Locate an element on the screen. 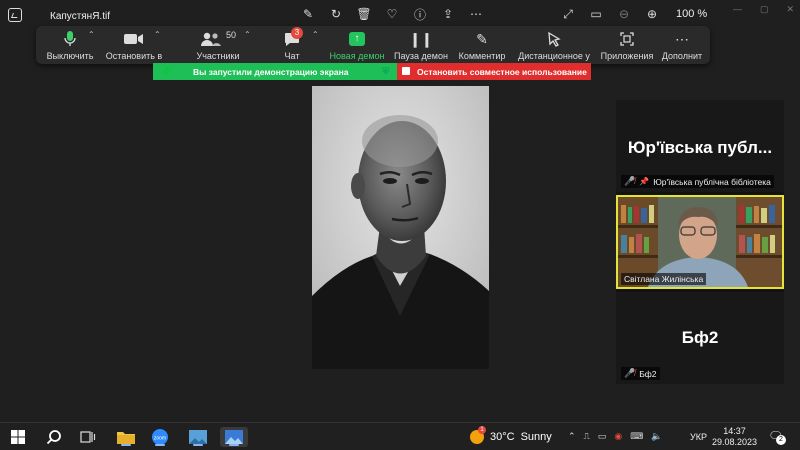 This screenshot has height=450, width=800. annotate-label: Комментир is located at coordinates (482, 56).